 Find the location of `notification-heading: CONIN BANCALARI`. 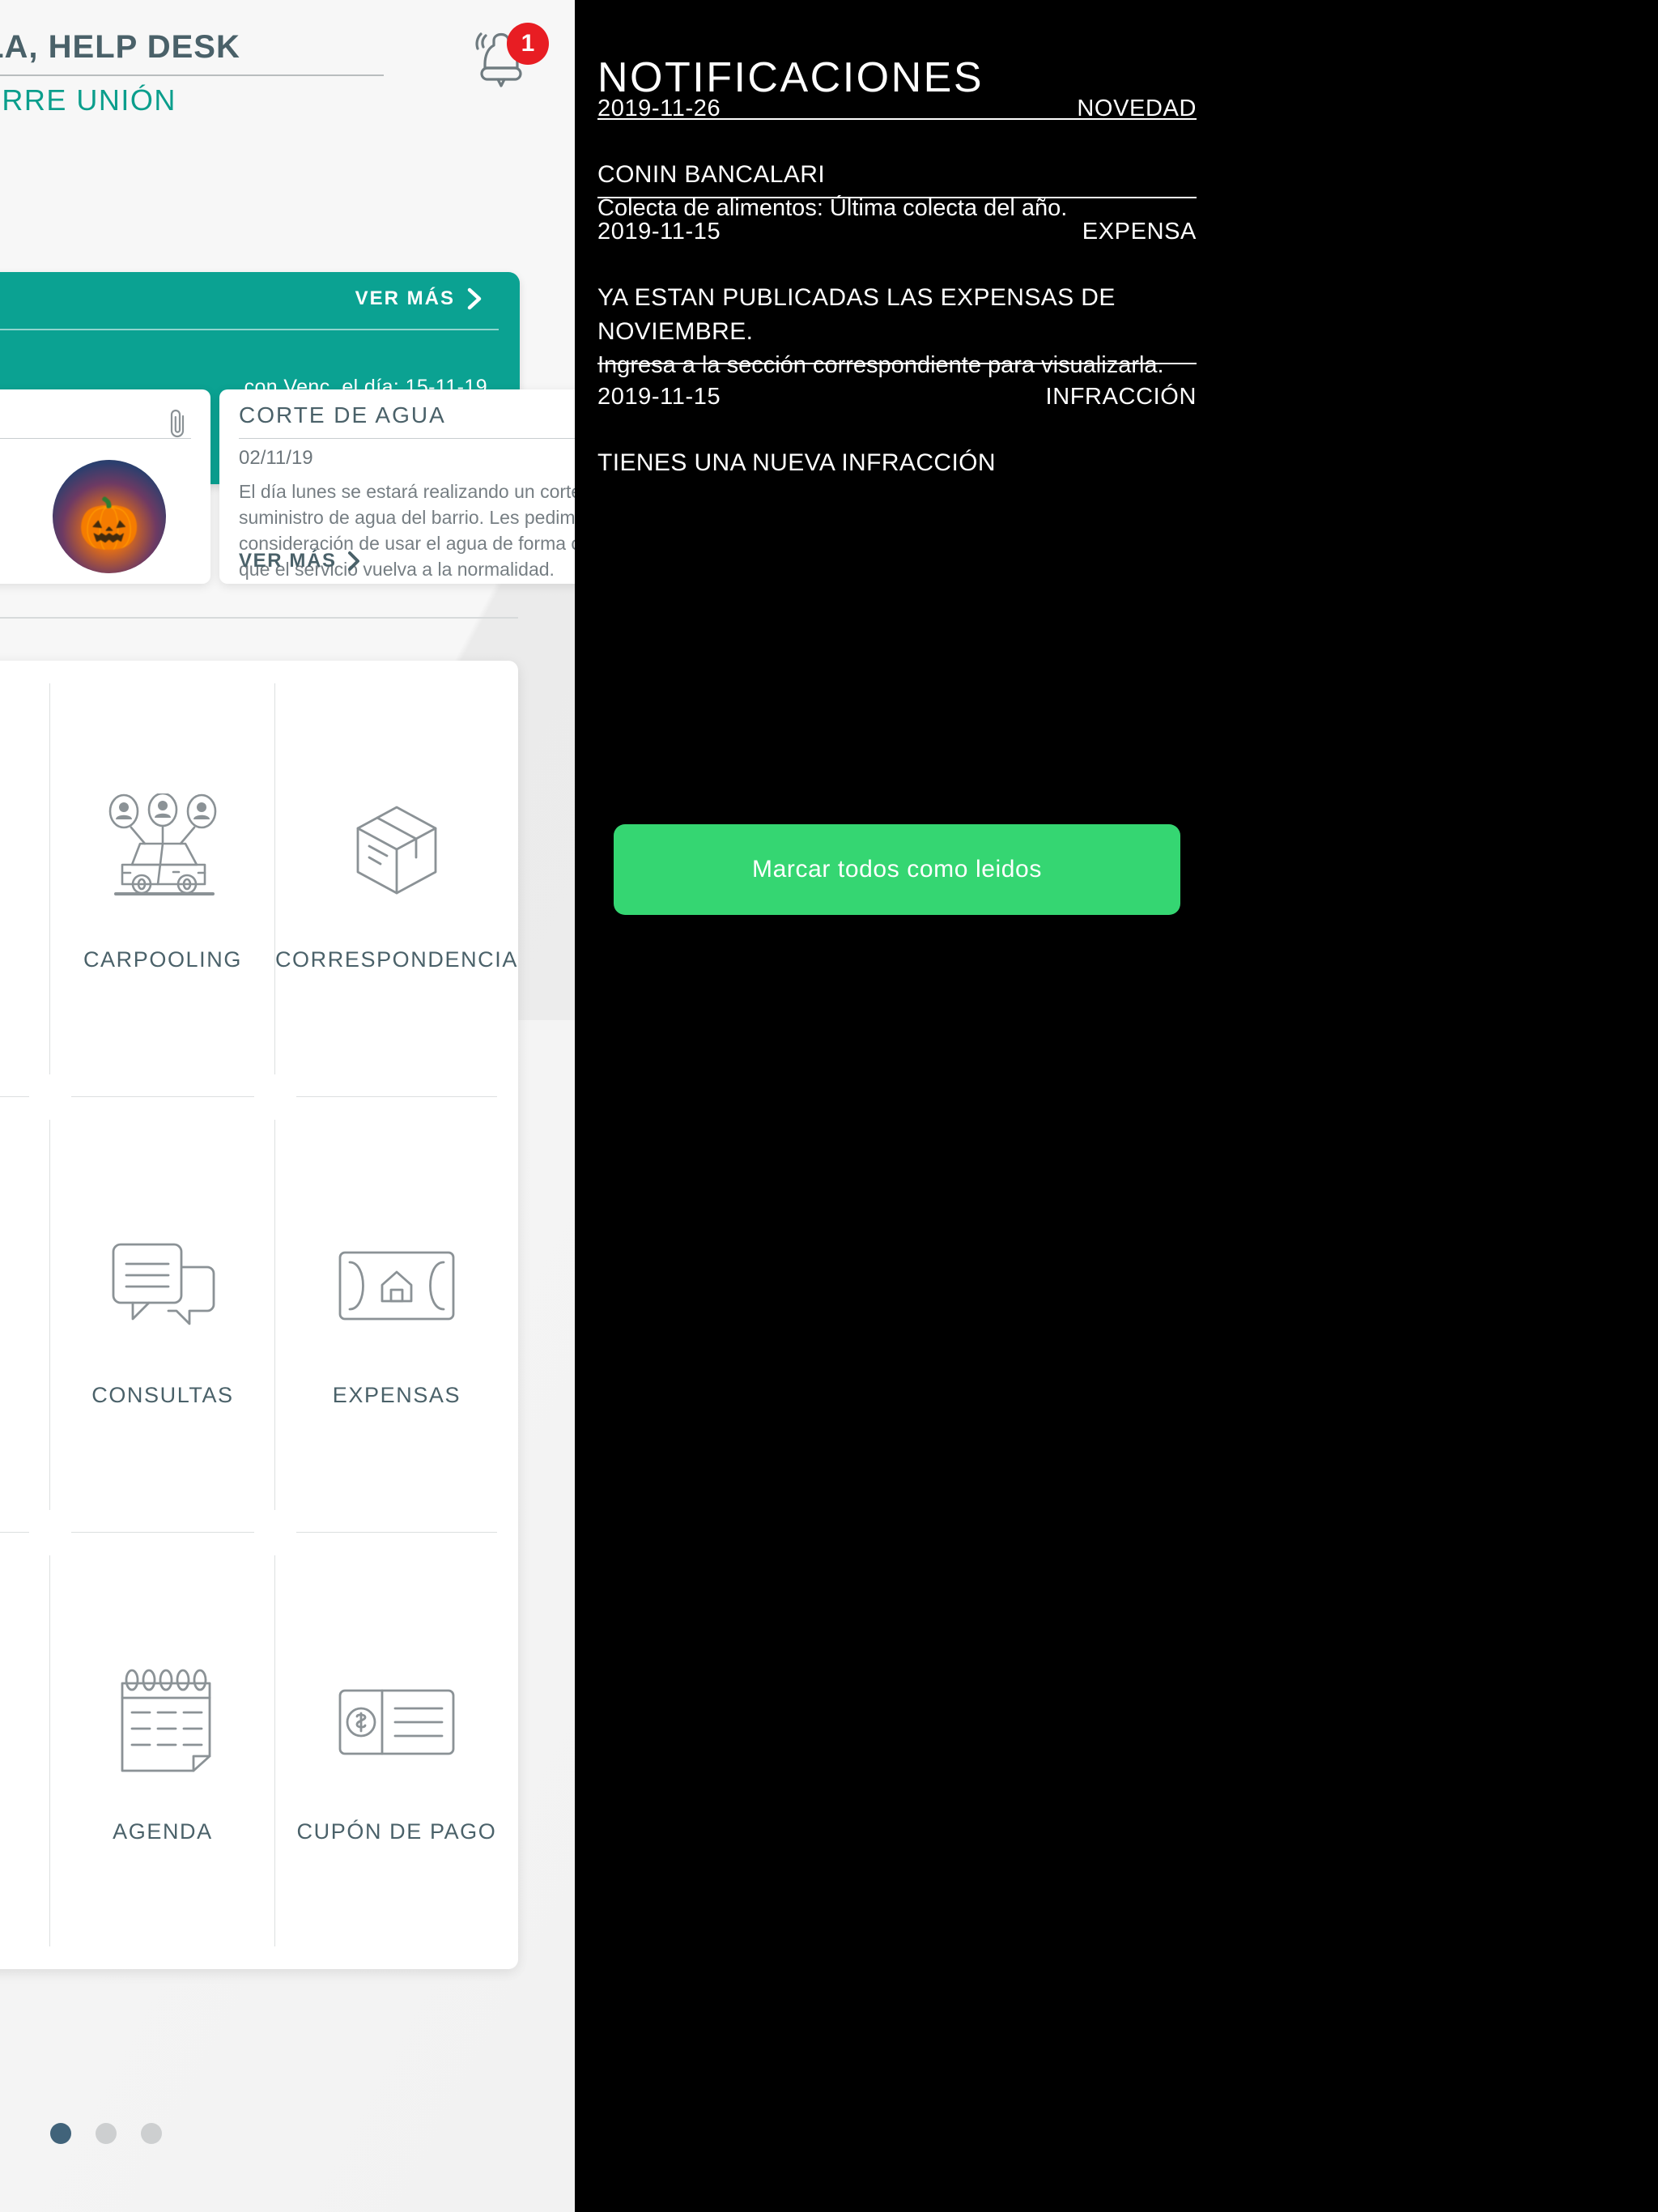

notification-heading: CONIN BANCALARI is located at coordinates (711, 175).